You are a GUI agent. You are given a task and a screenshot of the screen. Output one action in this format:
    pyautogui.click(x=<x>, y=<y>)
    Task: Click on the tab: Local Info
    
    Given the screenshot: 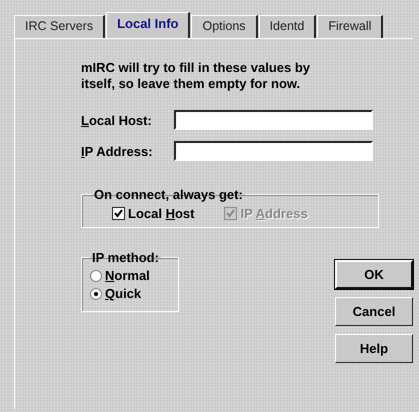 What is the action you would take?
    pyautogui.click(x=148, y=25)
    